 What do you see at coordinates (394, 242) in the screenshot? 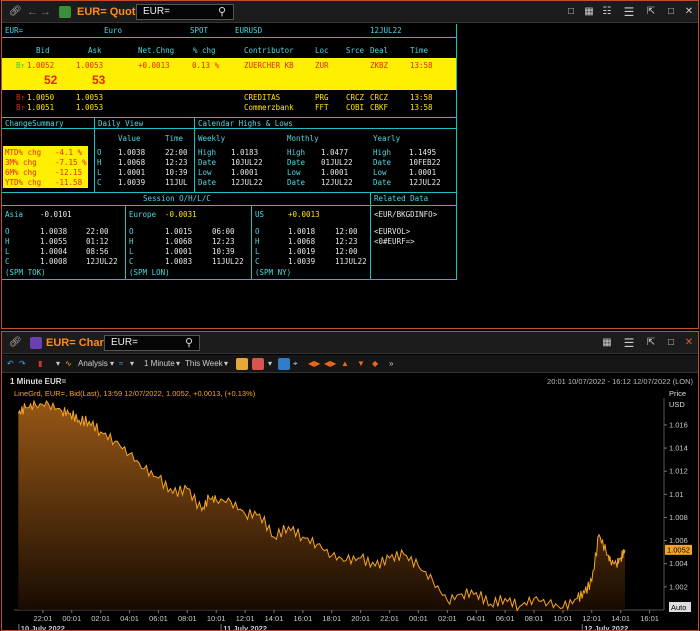
I see `related-link-eurf: <0#EURF=>` at bounding box center [394, 242].